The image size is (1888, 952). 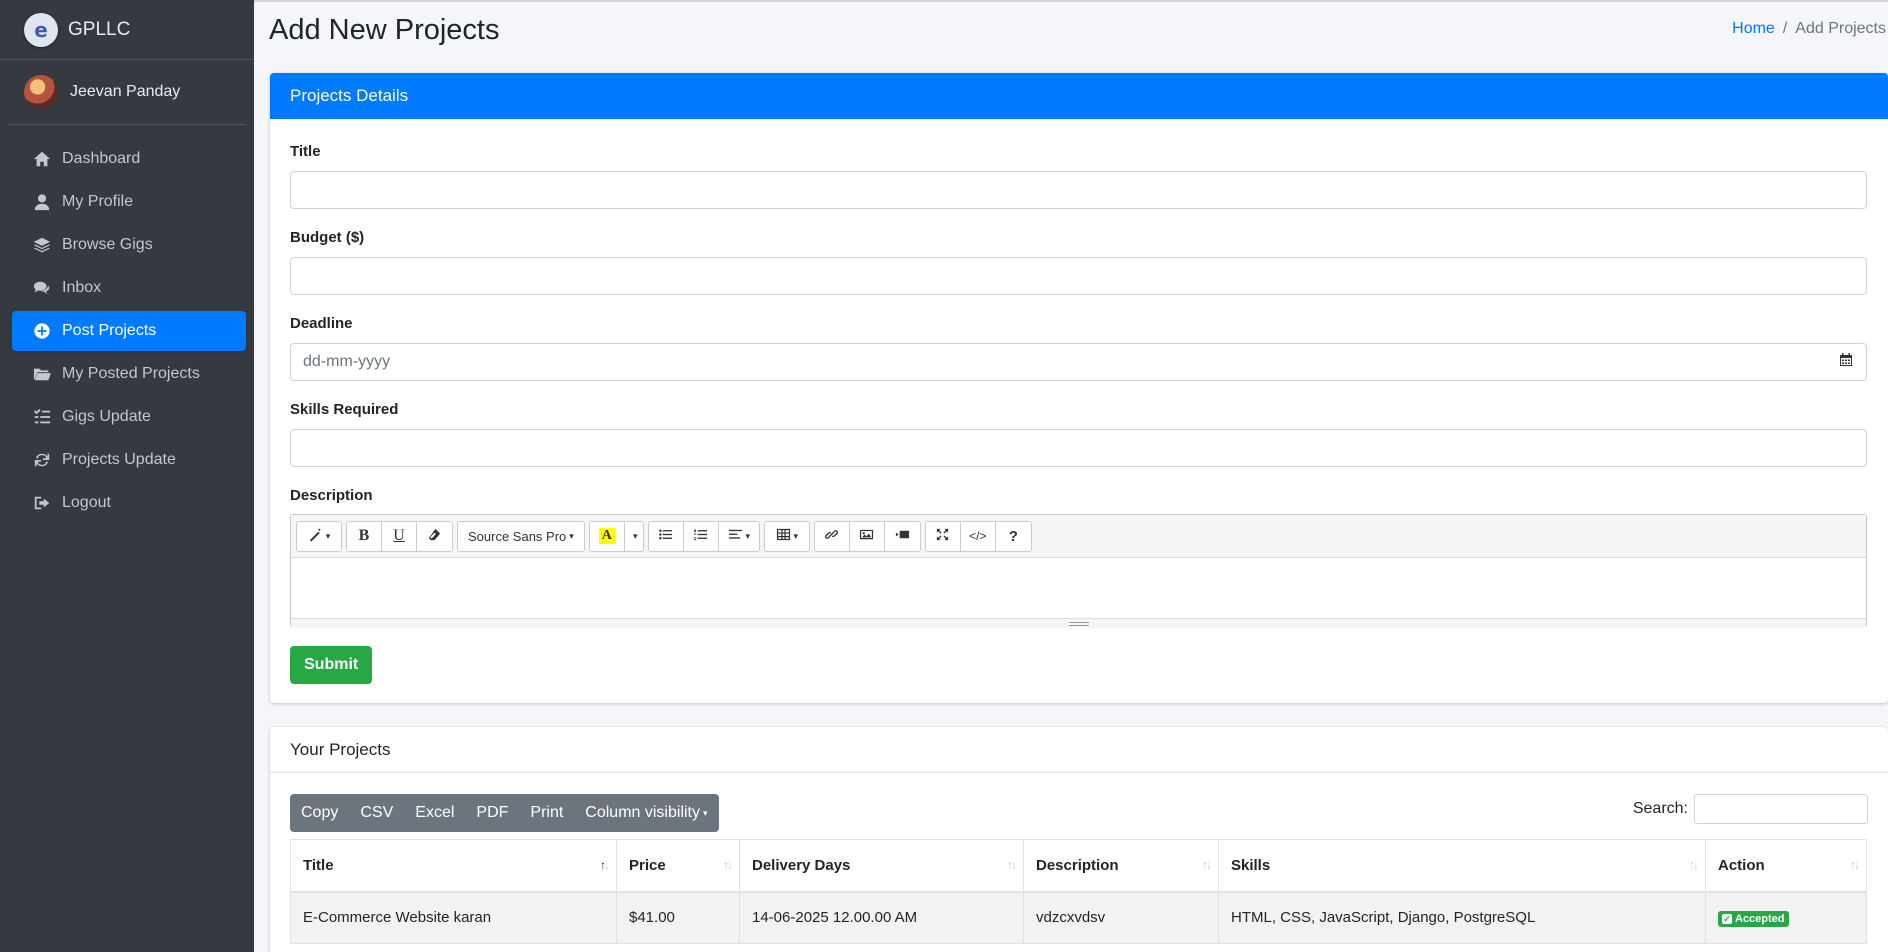 What do you see at coordinates (384, 30) in the screenshot?
I see `page-title: Add New Projects` at bounding box center [384, 30].